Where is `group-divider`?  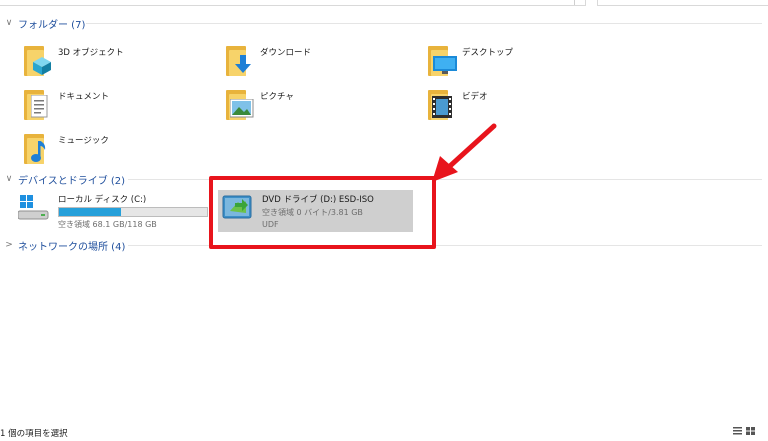 group-divider is located at coordinates (424, 23).